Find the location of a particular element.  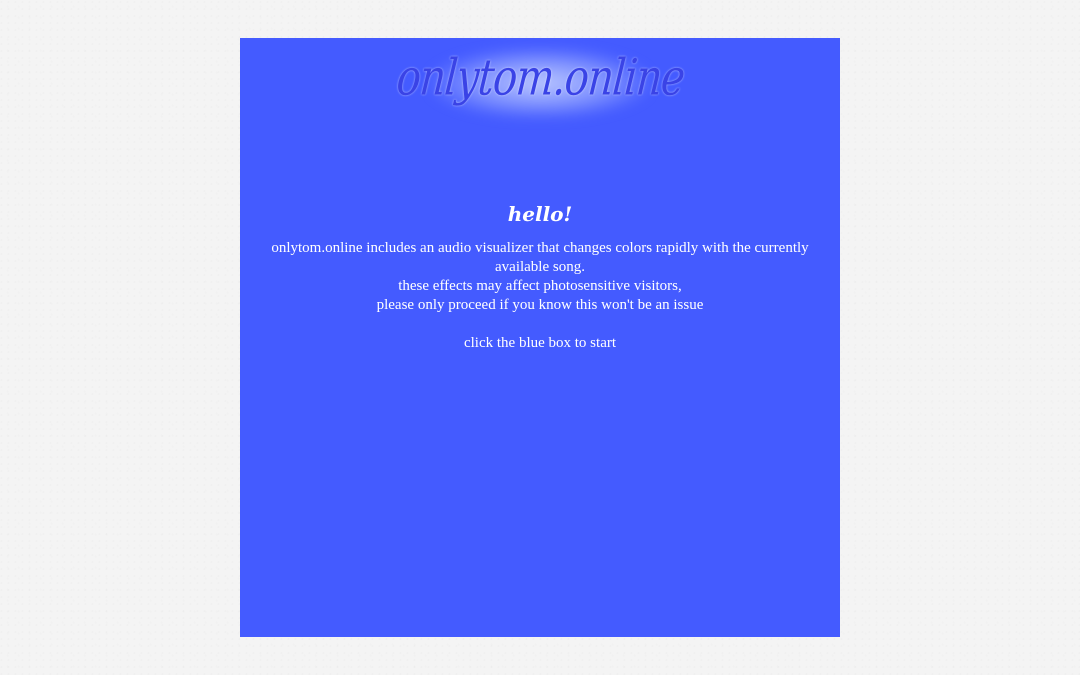

logo-text: onlytom.online is located at coordinates (540, 78).